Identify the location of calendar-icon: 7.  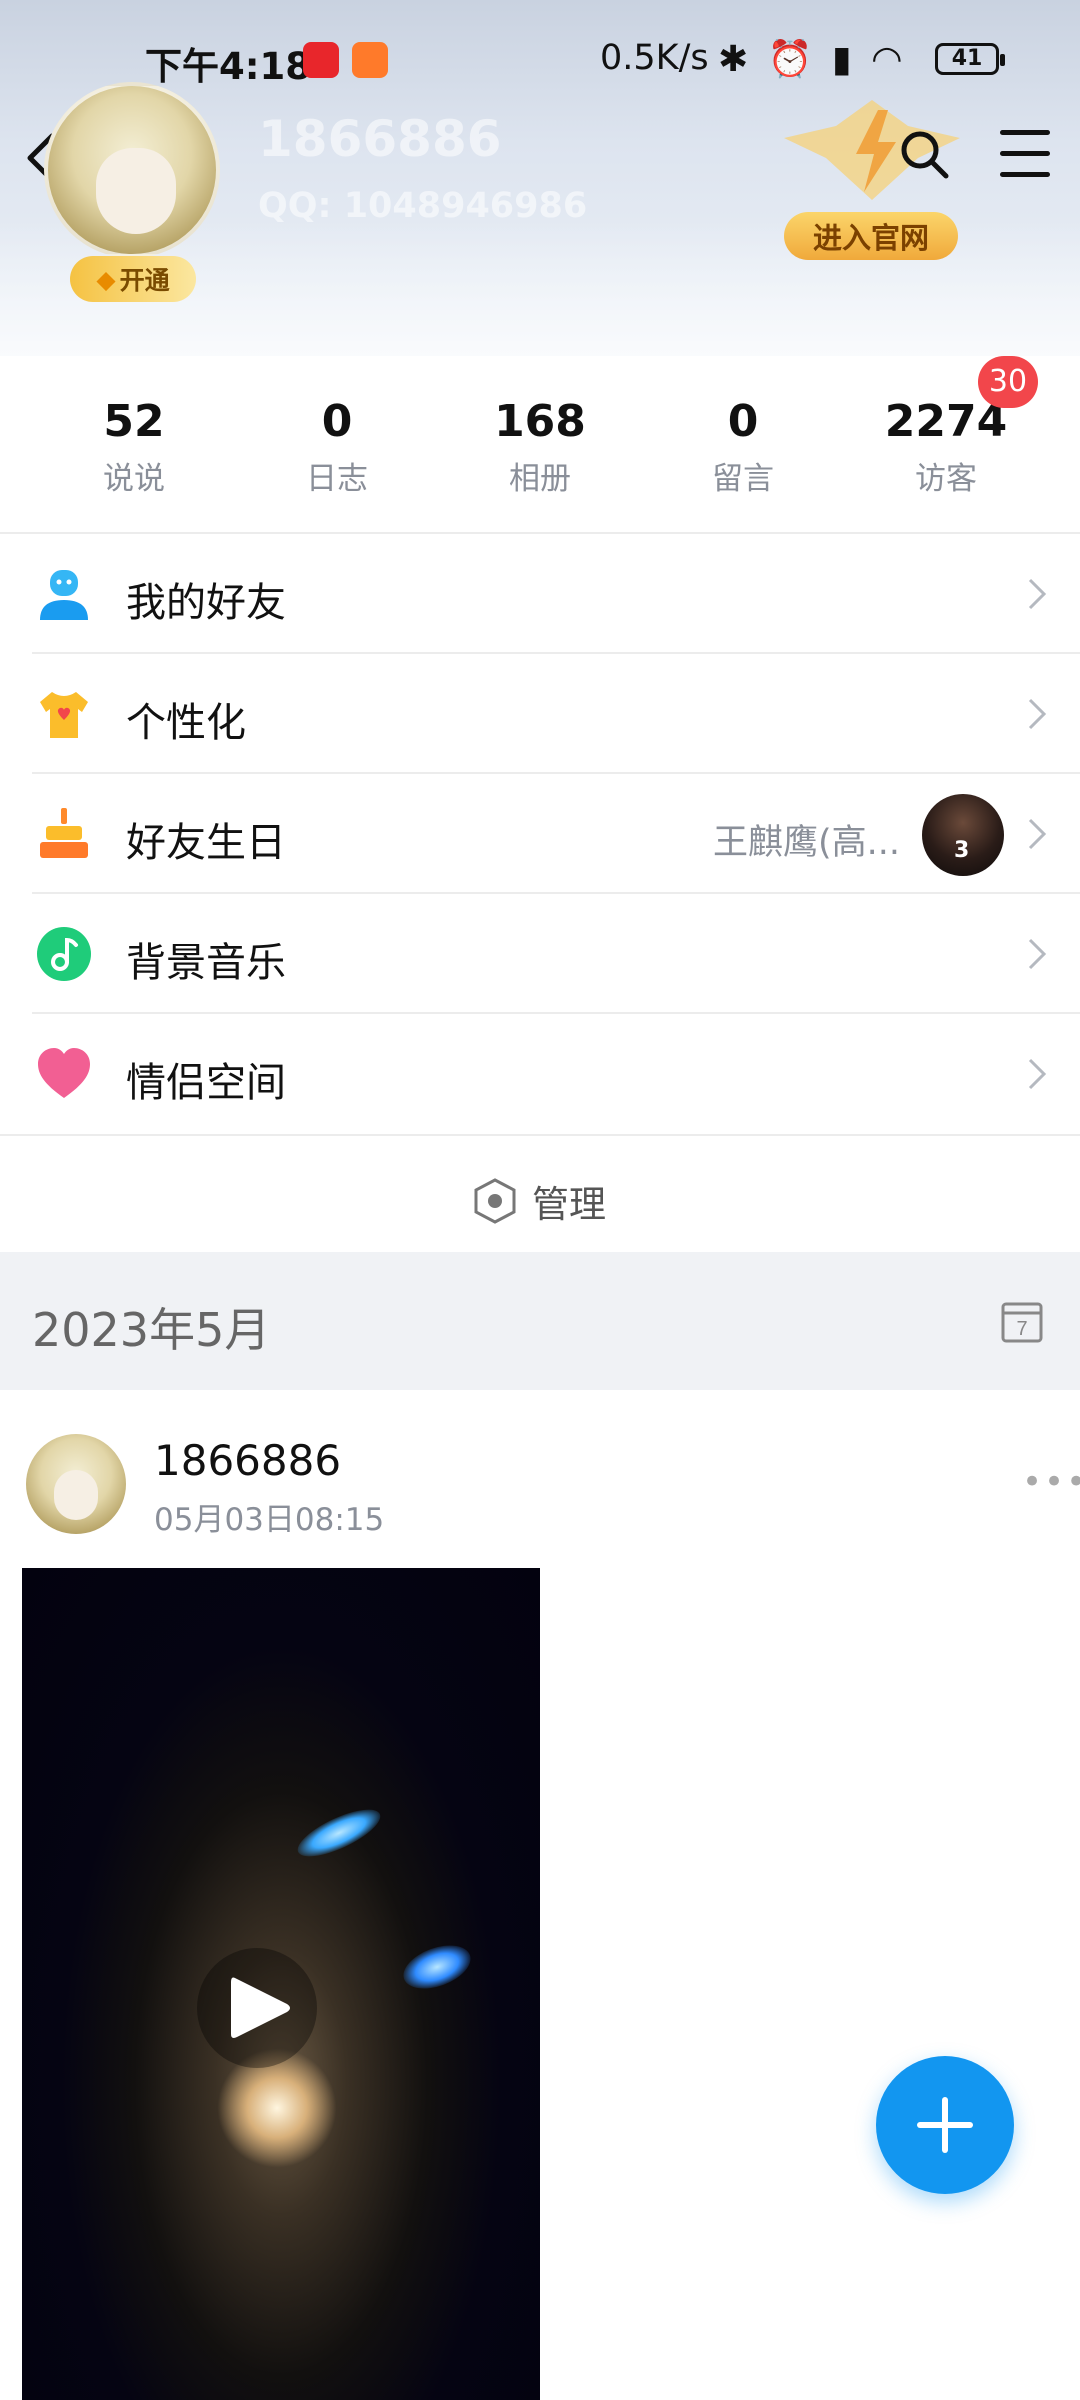
(1022, 1321).